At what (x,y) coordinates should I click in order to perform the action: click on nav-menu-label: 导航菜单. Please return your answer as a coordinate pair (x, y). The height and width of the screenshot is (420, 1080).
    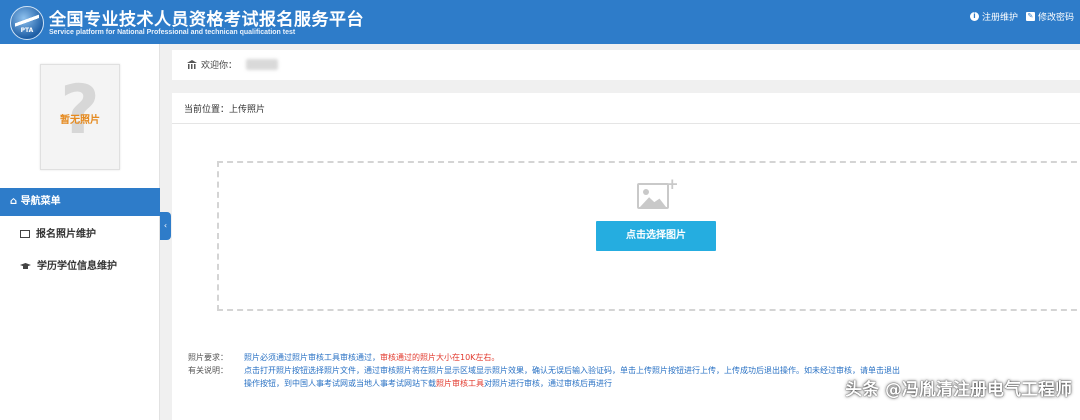
    Looking at the image, I should click on (40, 201).